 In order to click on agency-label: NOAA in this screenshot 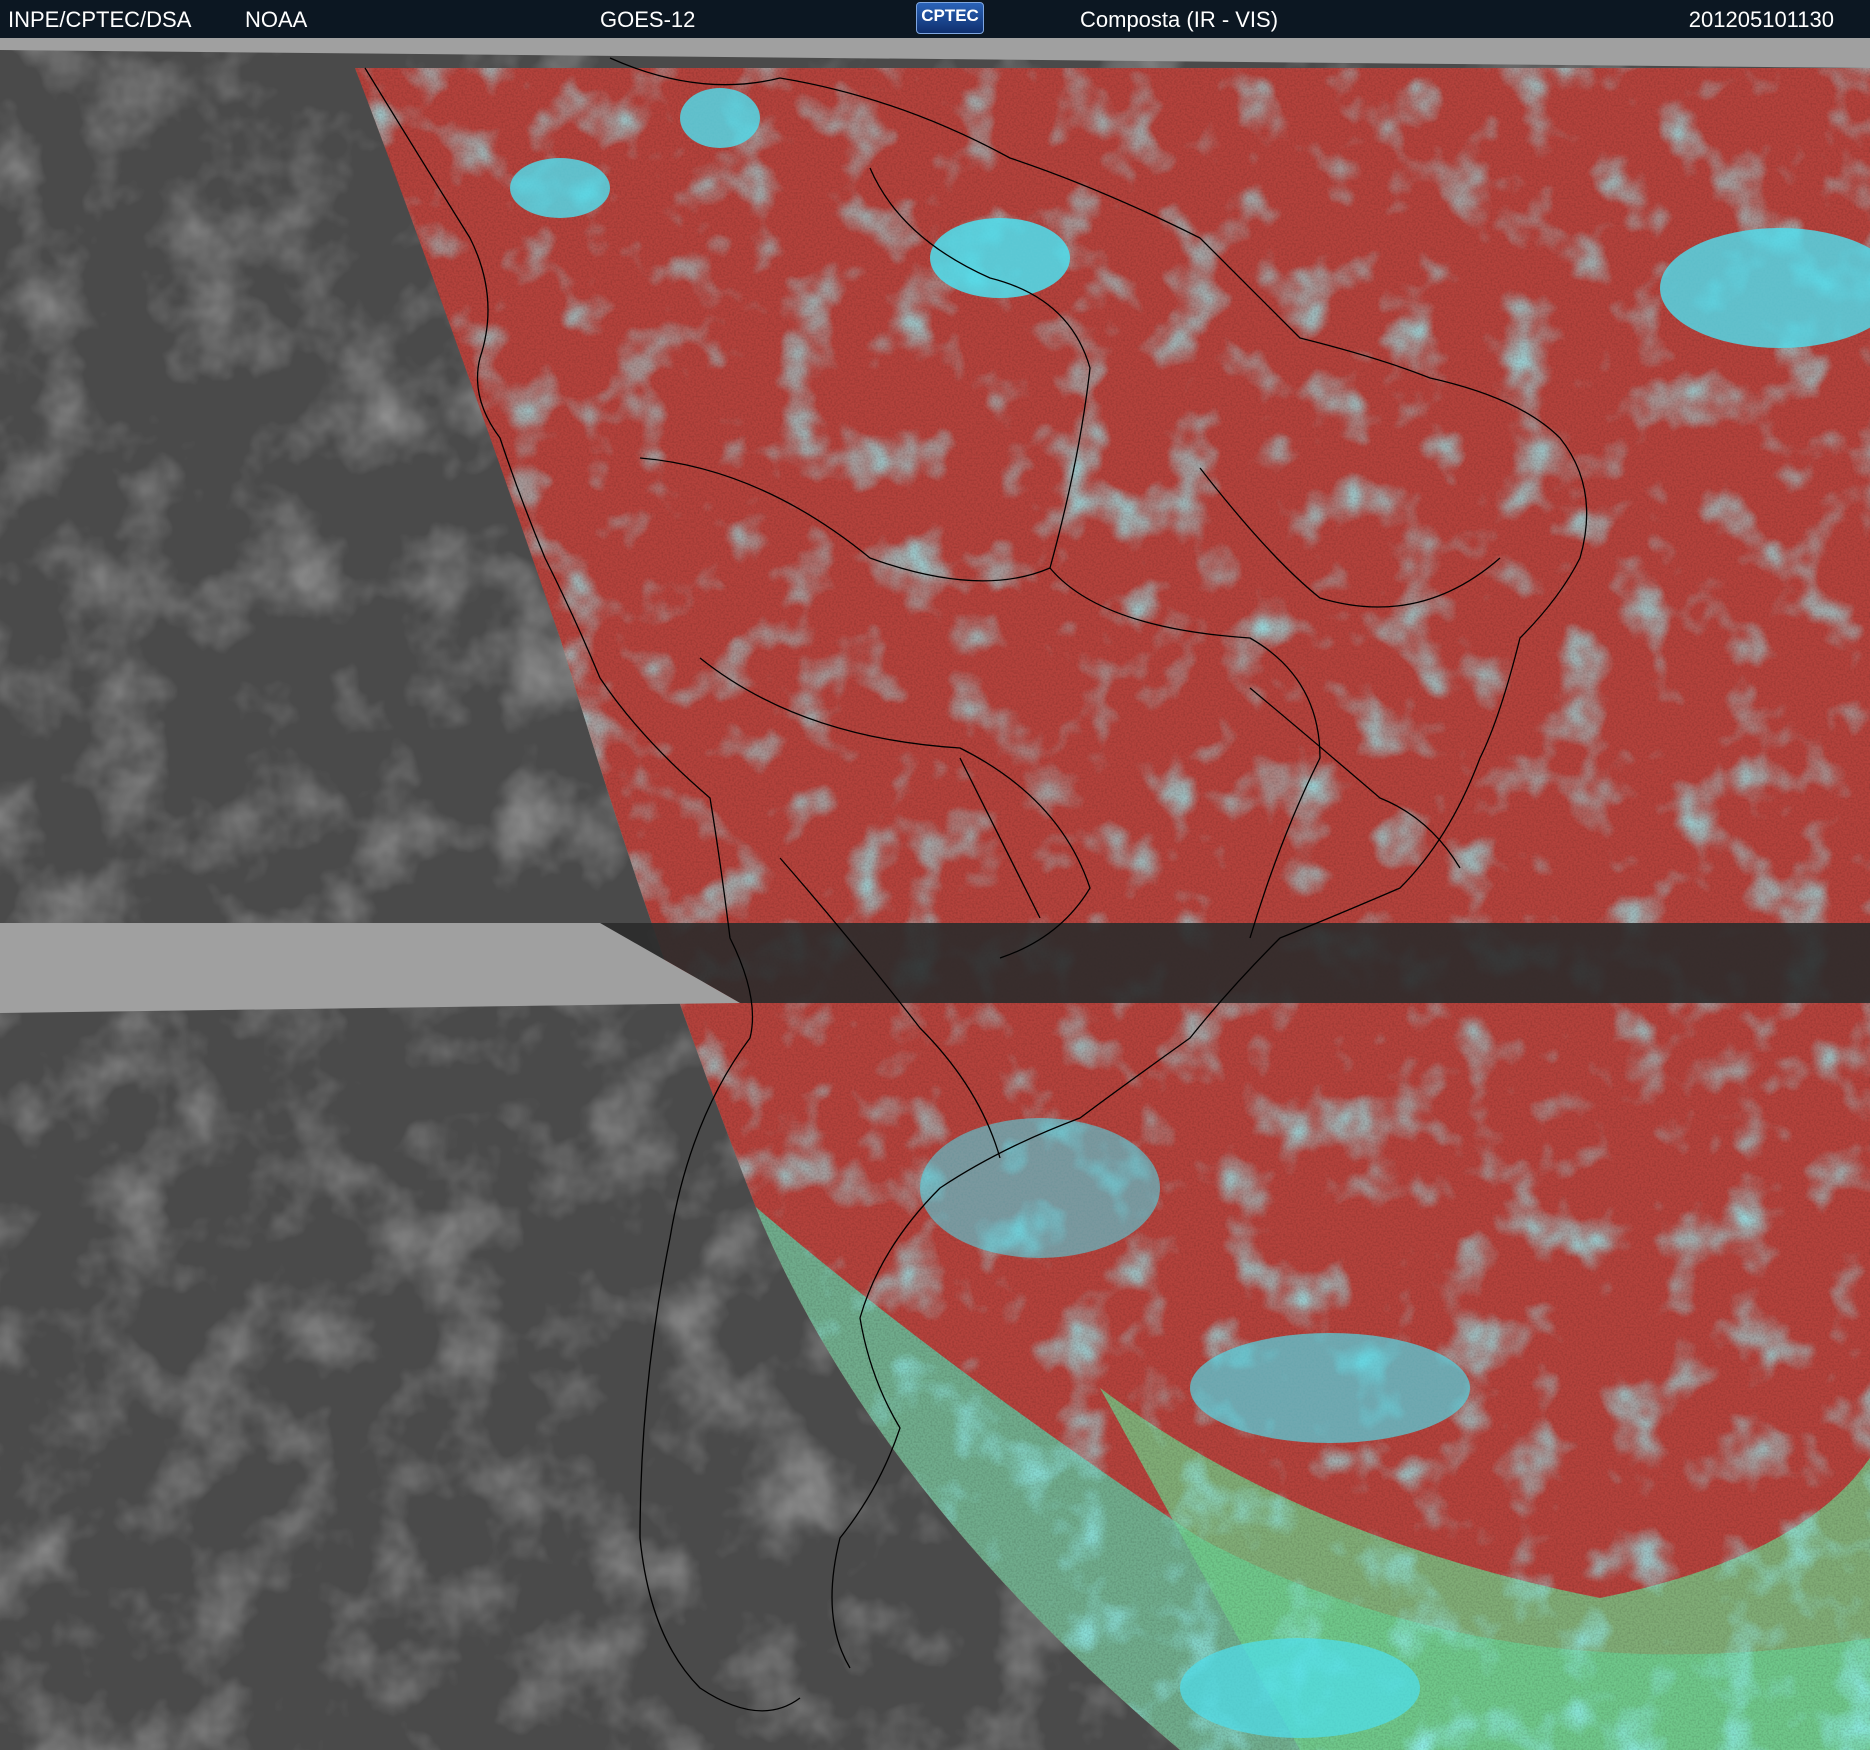, I will do `click(276, 19)`.